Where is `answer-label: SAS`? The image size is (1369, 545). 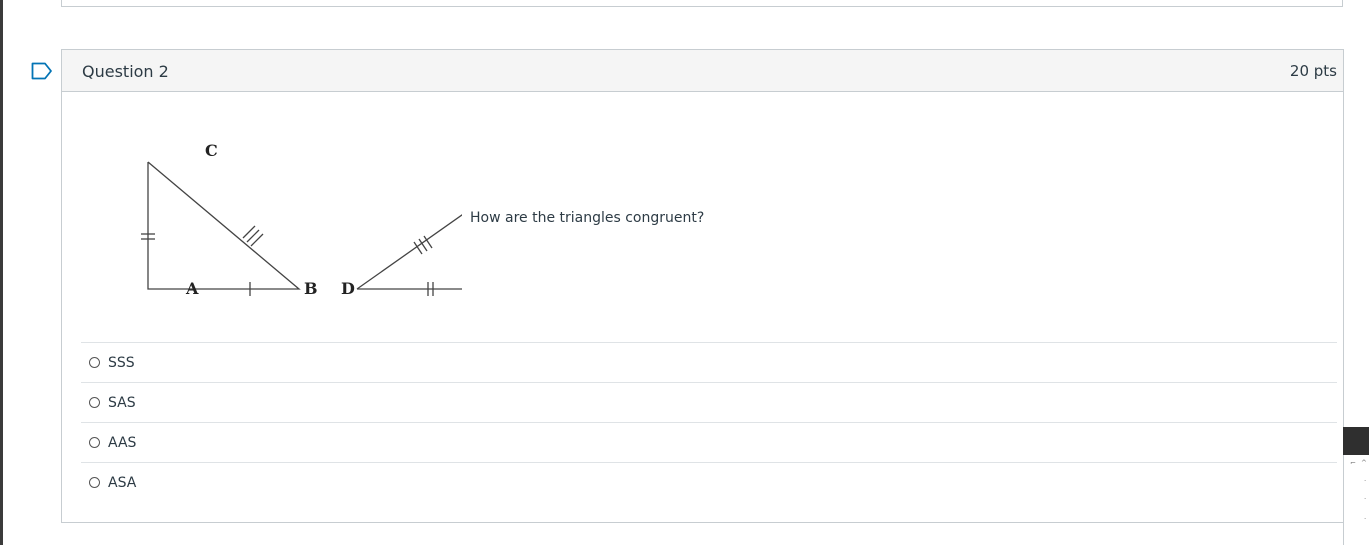 answer-label: SAS is located at coordinates (122, 402).